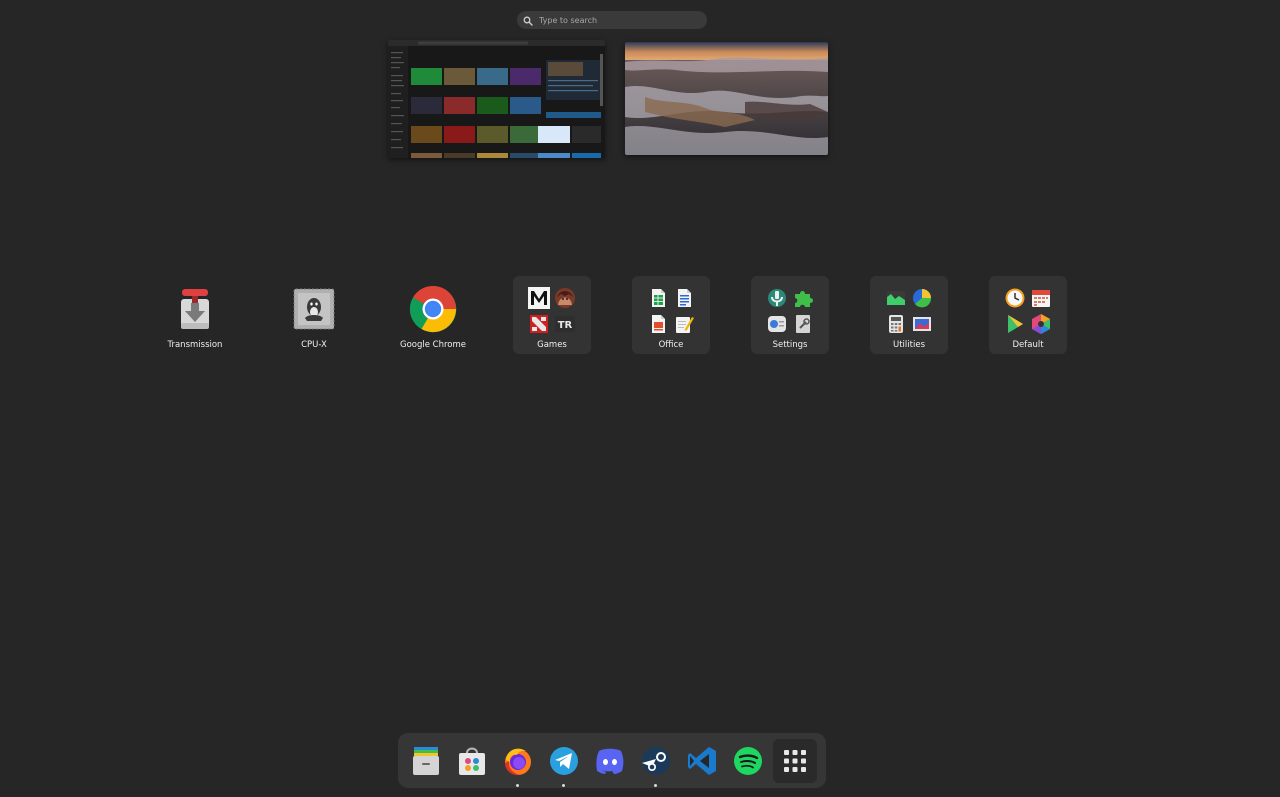 The height and width of the screenshot is (797, 1280). What do you see at coordinates (539, 298) in the screenshot?
I see `mafia-icon` at bounding box center [539, 298].